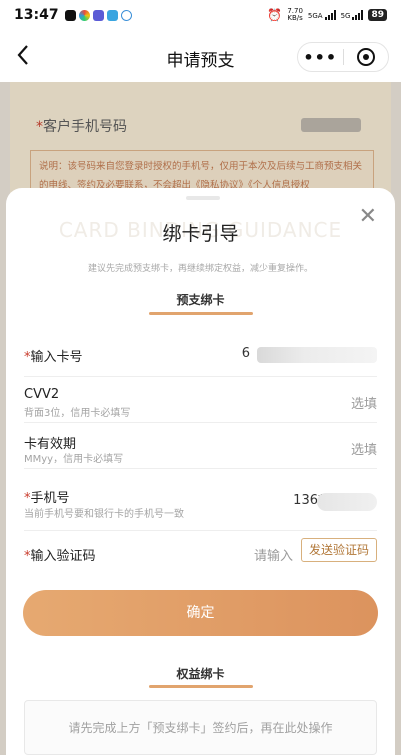  I want to click on phone-row: *手机号 当前手机号要和银行卡的手机号一致 136**, so click(200, 500).